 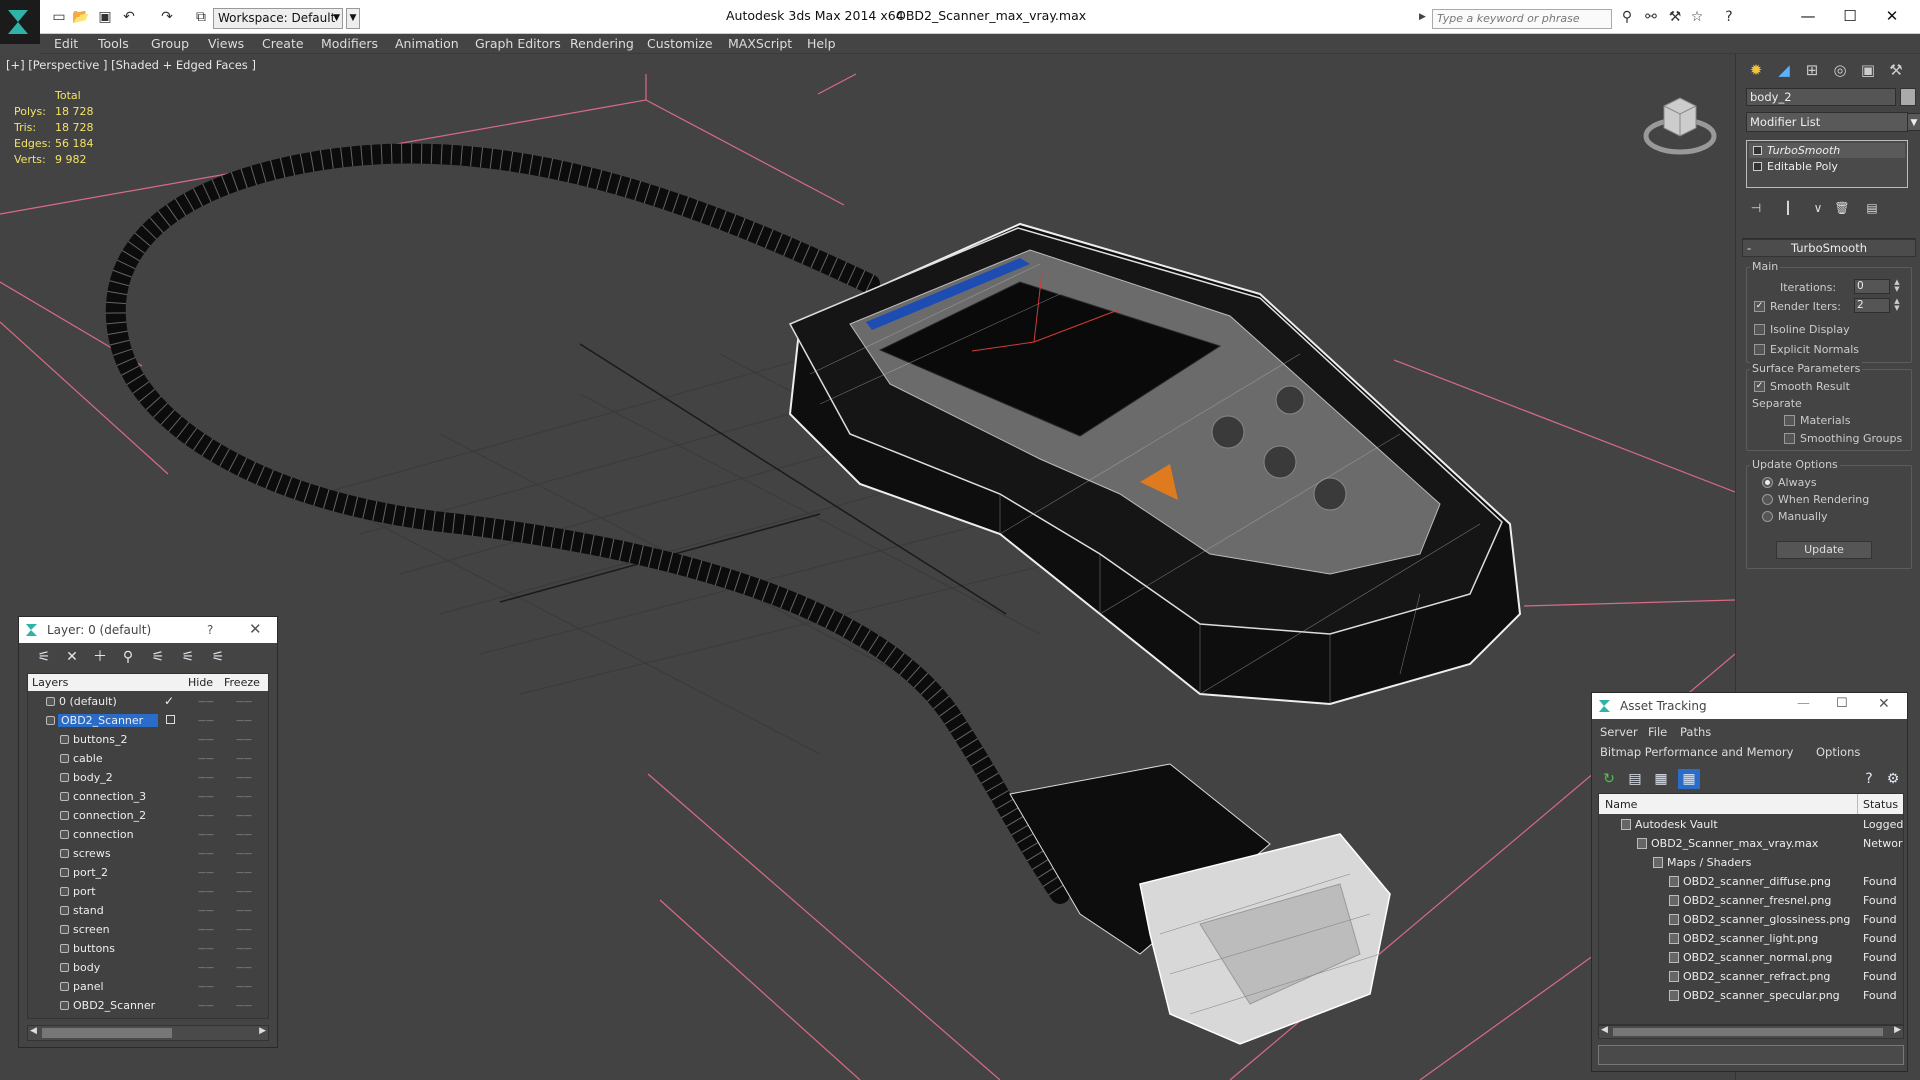 I want to click on layer-row: connection_2 —— ——, so click(x=148, y=815).